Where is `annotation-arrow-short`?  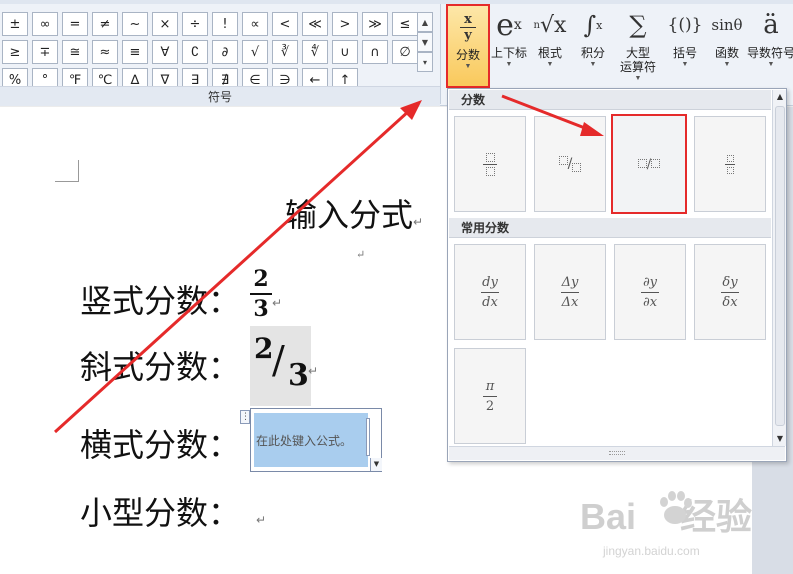 annotation-arrow-short is located at coordinates (546, 113).